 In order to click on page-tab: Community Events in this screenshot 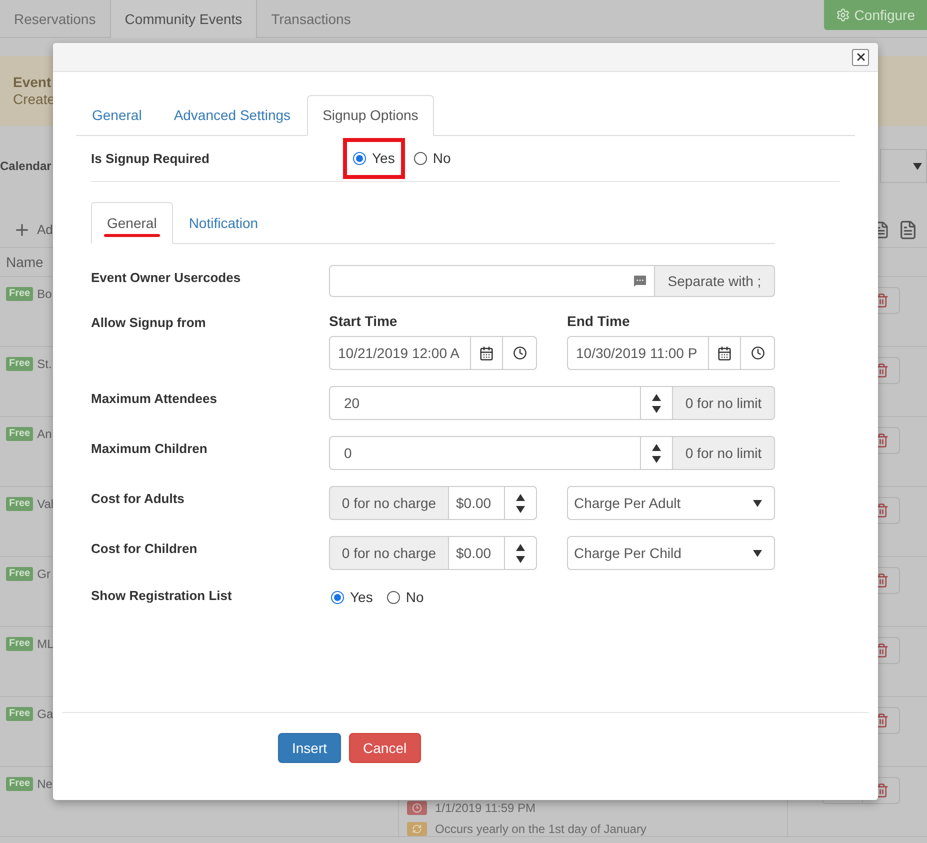, I will do `click(184, 19)`.